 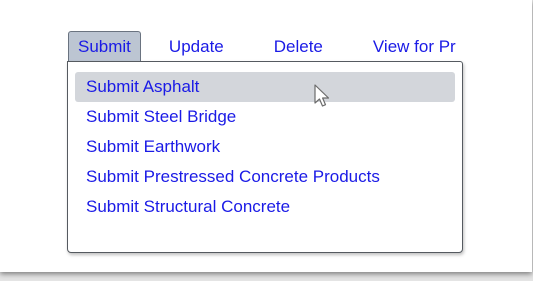 I want to click on menu-bar: Submit Update Delete View for Pr, so click(x=262, y=46).